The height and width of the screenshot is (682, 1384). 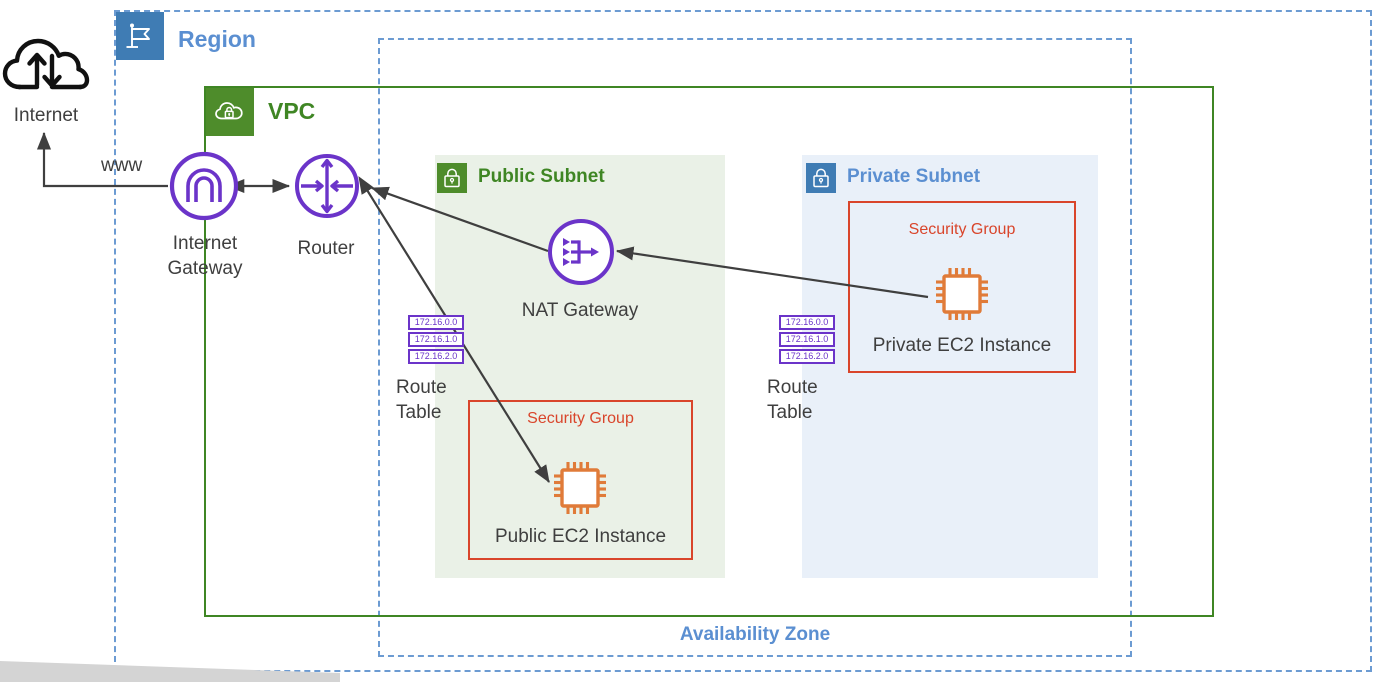 What do you see at coordinates (580, 418) in the screenshot?
I see `public-security-group-label: Security Group` at bounding box center [580, 418].